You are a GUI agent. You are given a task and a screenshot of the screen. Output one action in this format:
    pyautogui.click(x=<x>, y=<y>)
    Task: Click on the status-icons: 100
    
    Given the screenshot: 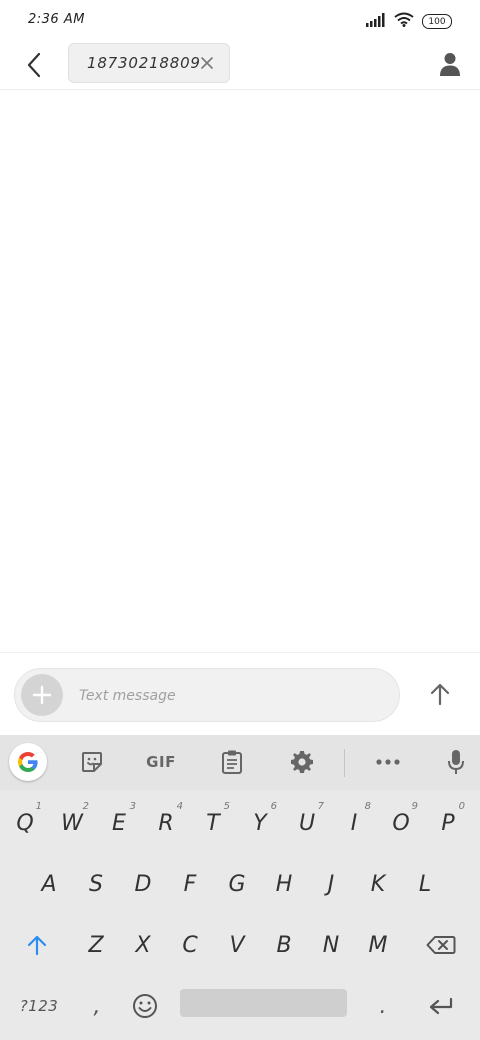 What is the action you would take?
    pyautogui.click(x=409, y=21)
    